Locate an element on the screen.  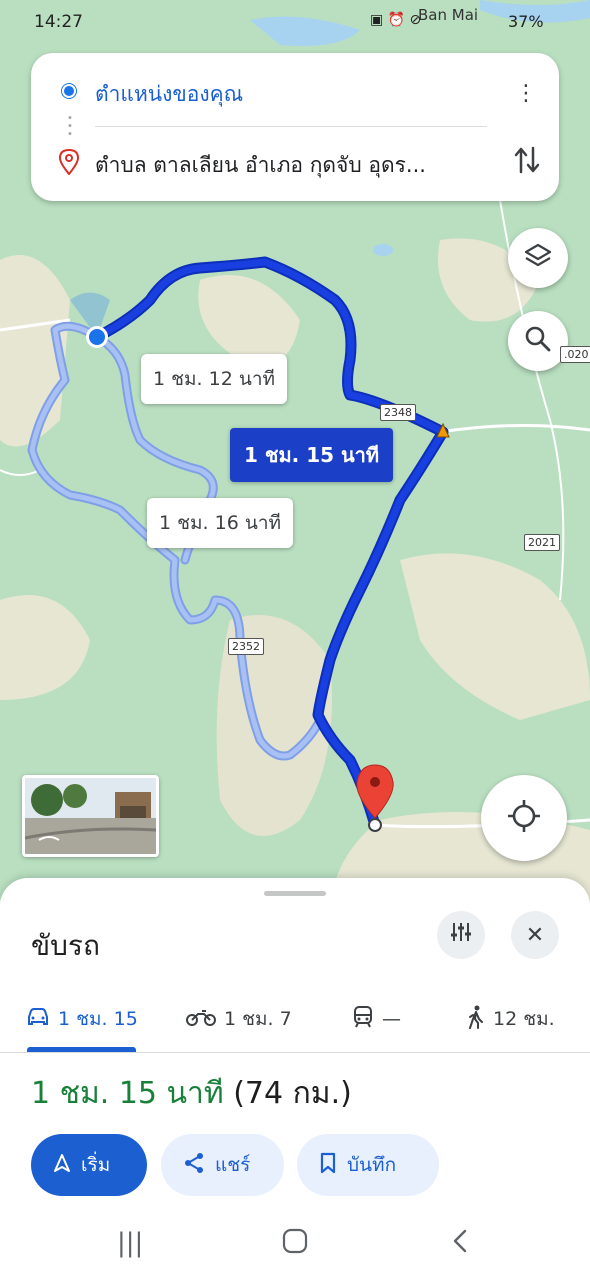
my-location-button is located at coordinates (524, 818).